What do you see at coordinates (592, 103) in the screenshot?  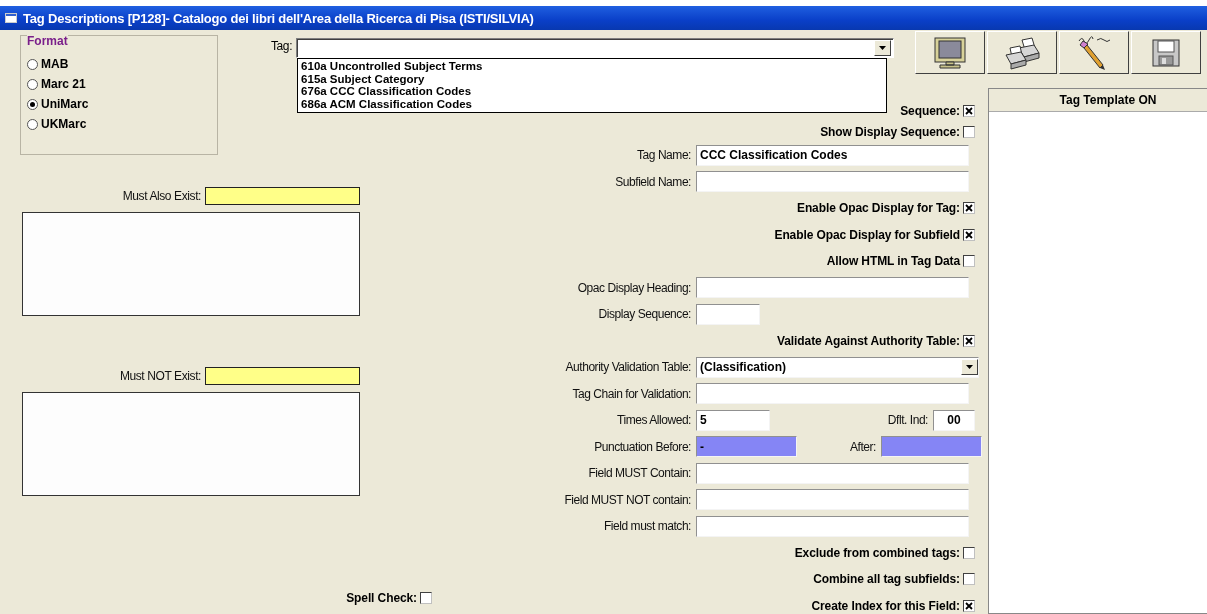 I see `dropdown-item: 686a ACM Classification Codes` at bounding box center [592, 103].